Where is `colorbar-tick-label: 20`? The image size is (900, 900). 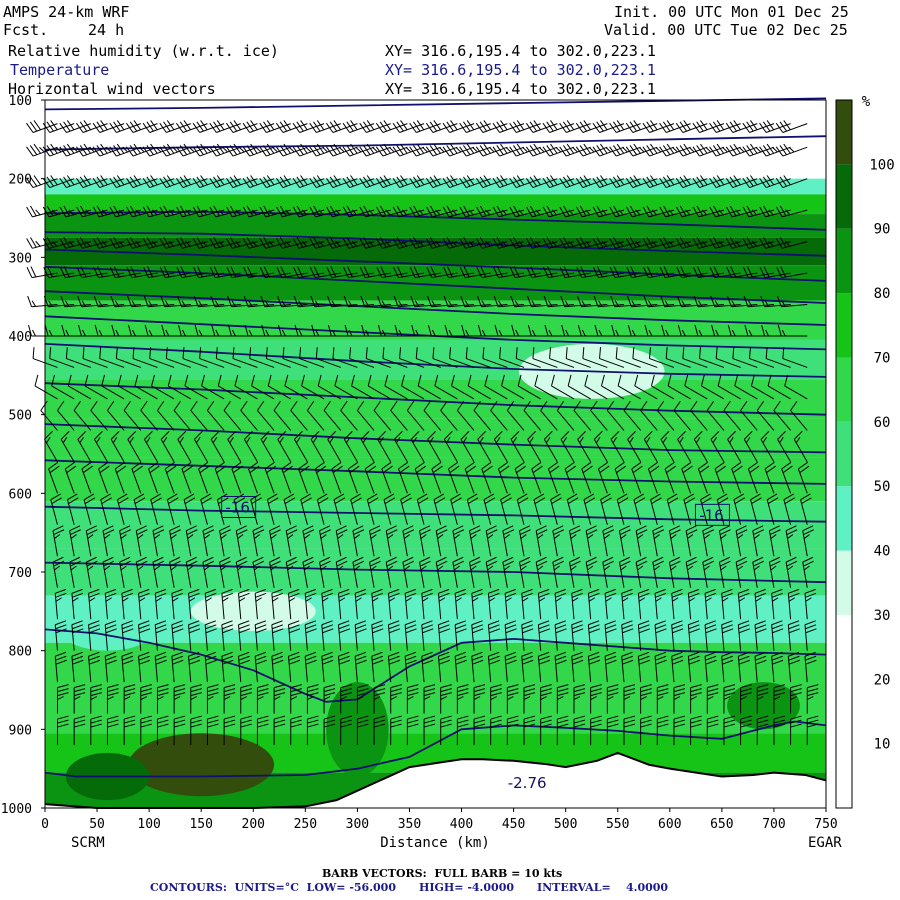 colorbar-tick-label: 20 is located at coordinates (882, 680).